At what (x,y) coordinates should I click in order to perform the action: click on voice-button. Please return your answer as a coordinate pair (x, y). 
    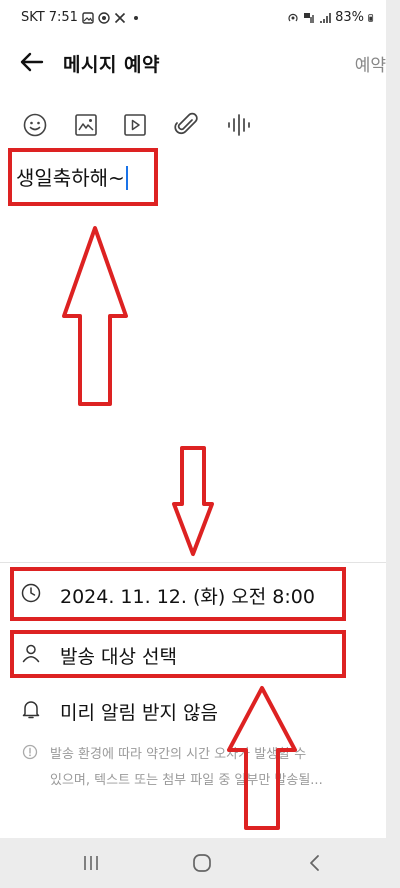
    Looking at the image, I should click on (239, 125).